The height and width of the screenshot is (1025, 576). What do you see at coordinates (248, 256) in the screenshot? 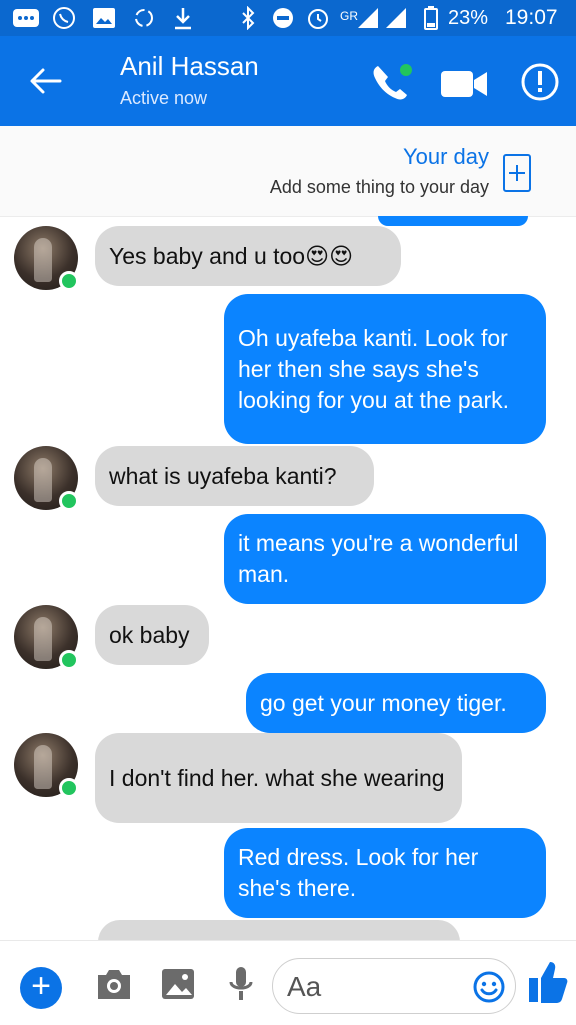
I see `incoming-message: Yes baby and u too😍😍` at bounding box center [248, 256].